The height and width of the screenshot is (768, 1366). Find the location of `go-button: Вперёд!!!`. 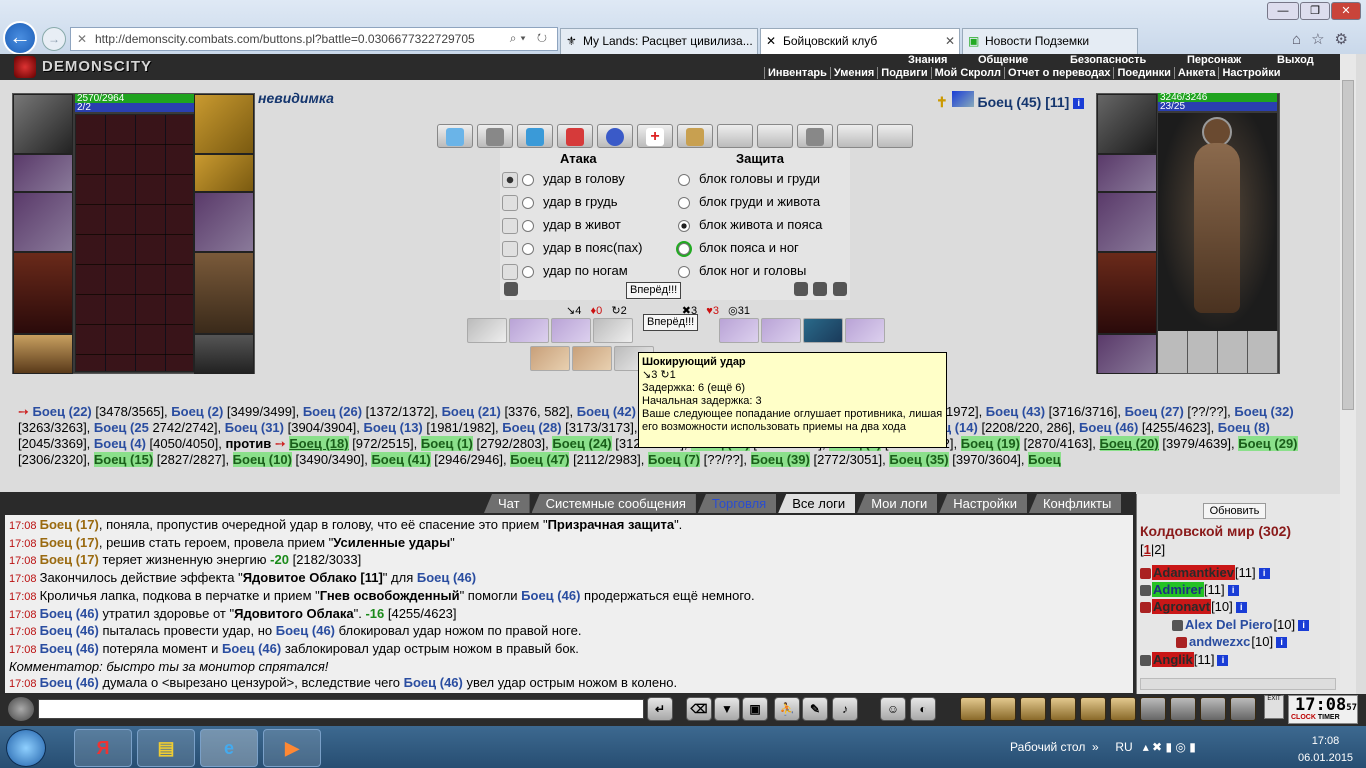

go-button: Вперёд!!! is located at coordinates (654, 290).